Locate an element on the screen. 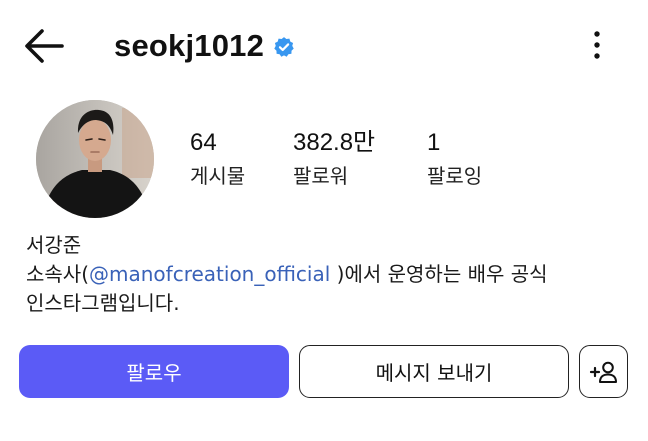 Image resolution: width=648 pixels, height=441 pixels. more-vertical-icon is located at coordinates (597, 45).